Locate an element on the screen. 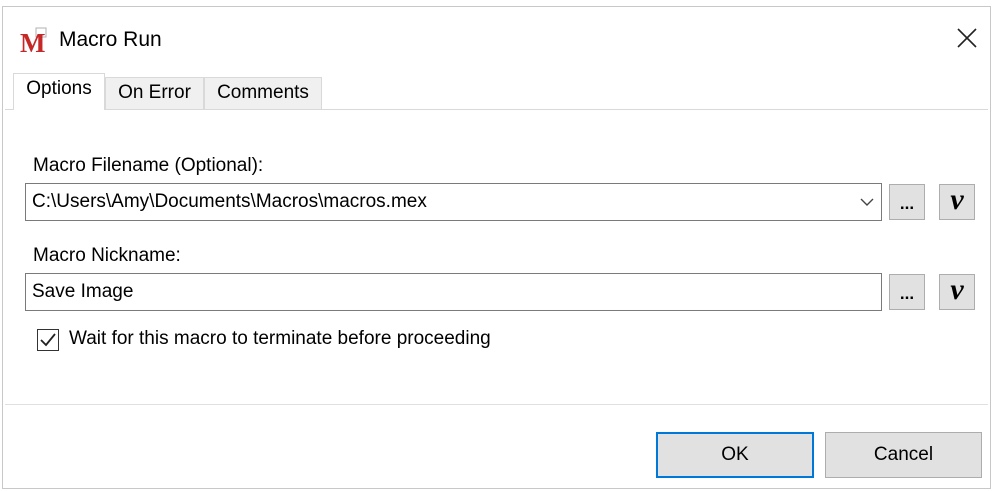 The width and height of the screenshot is (993, 491). tab-options: Options is located at coordinates (59, 91).